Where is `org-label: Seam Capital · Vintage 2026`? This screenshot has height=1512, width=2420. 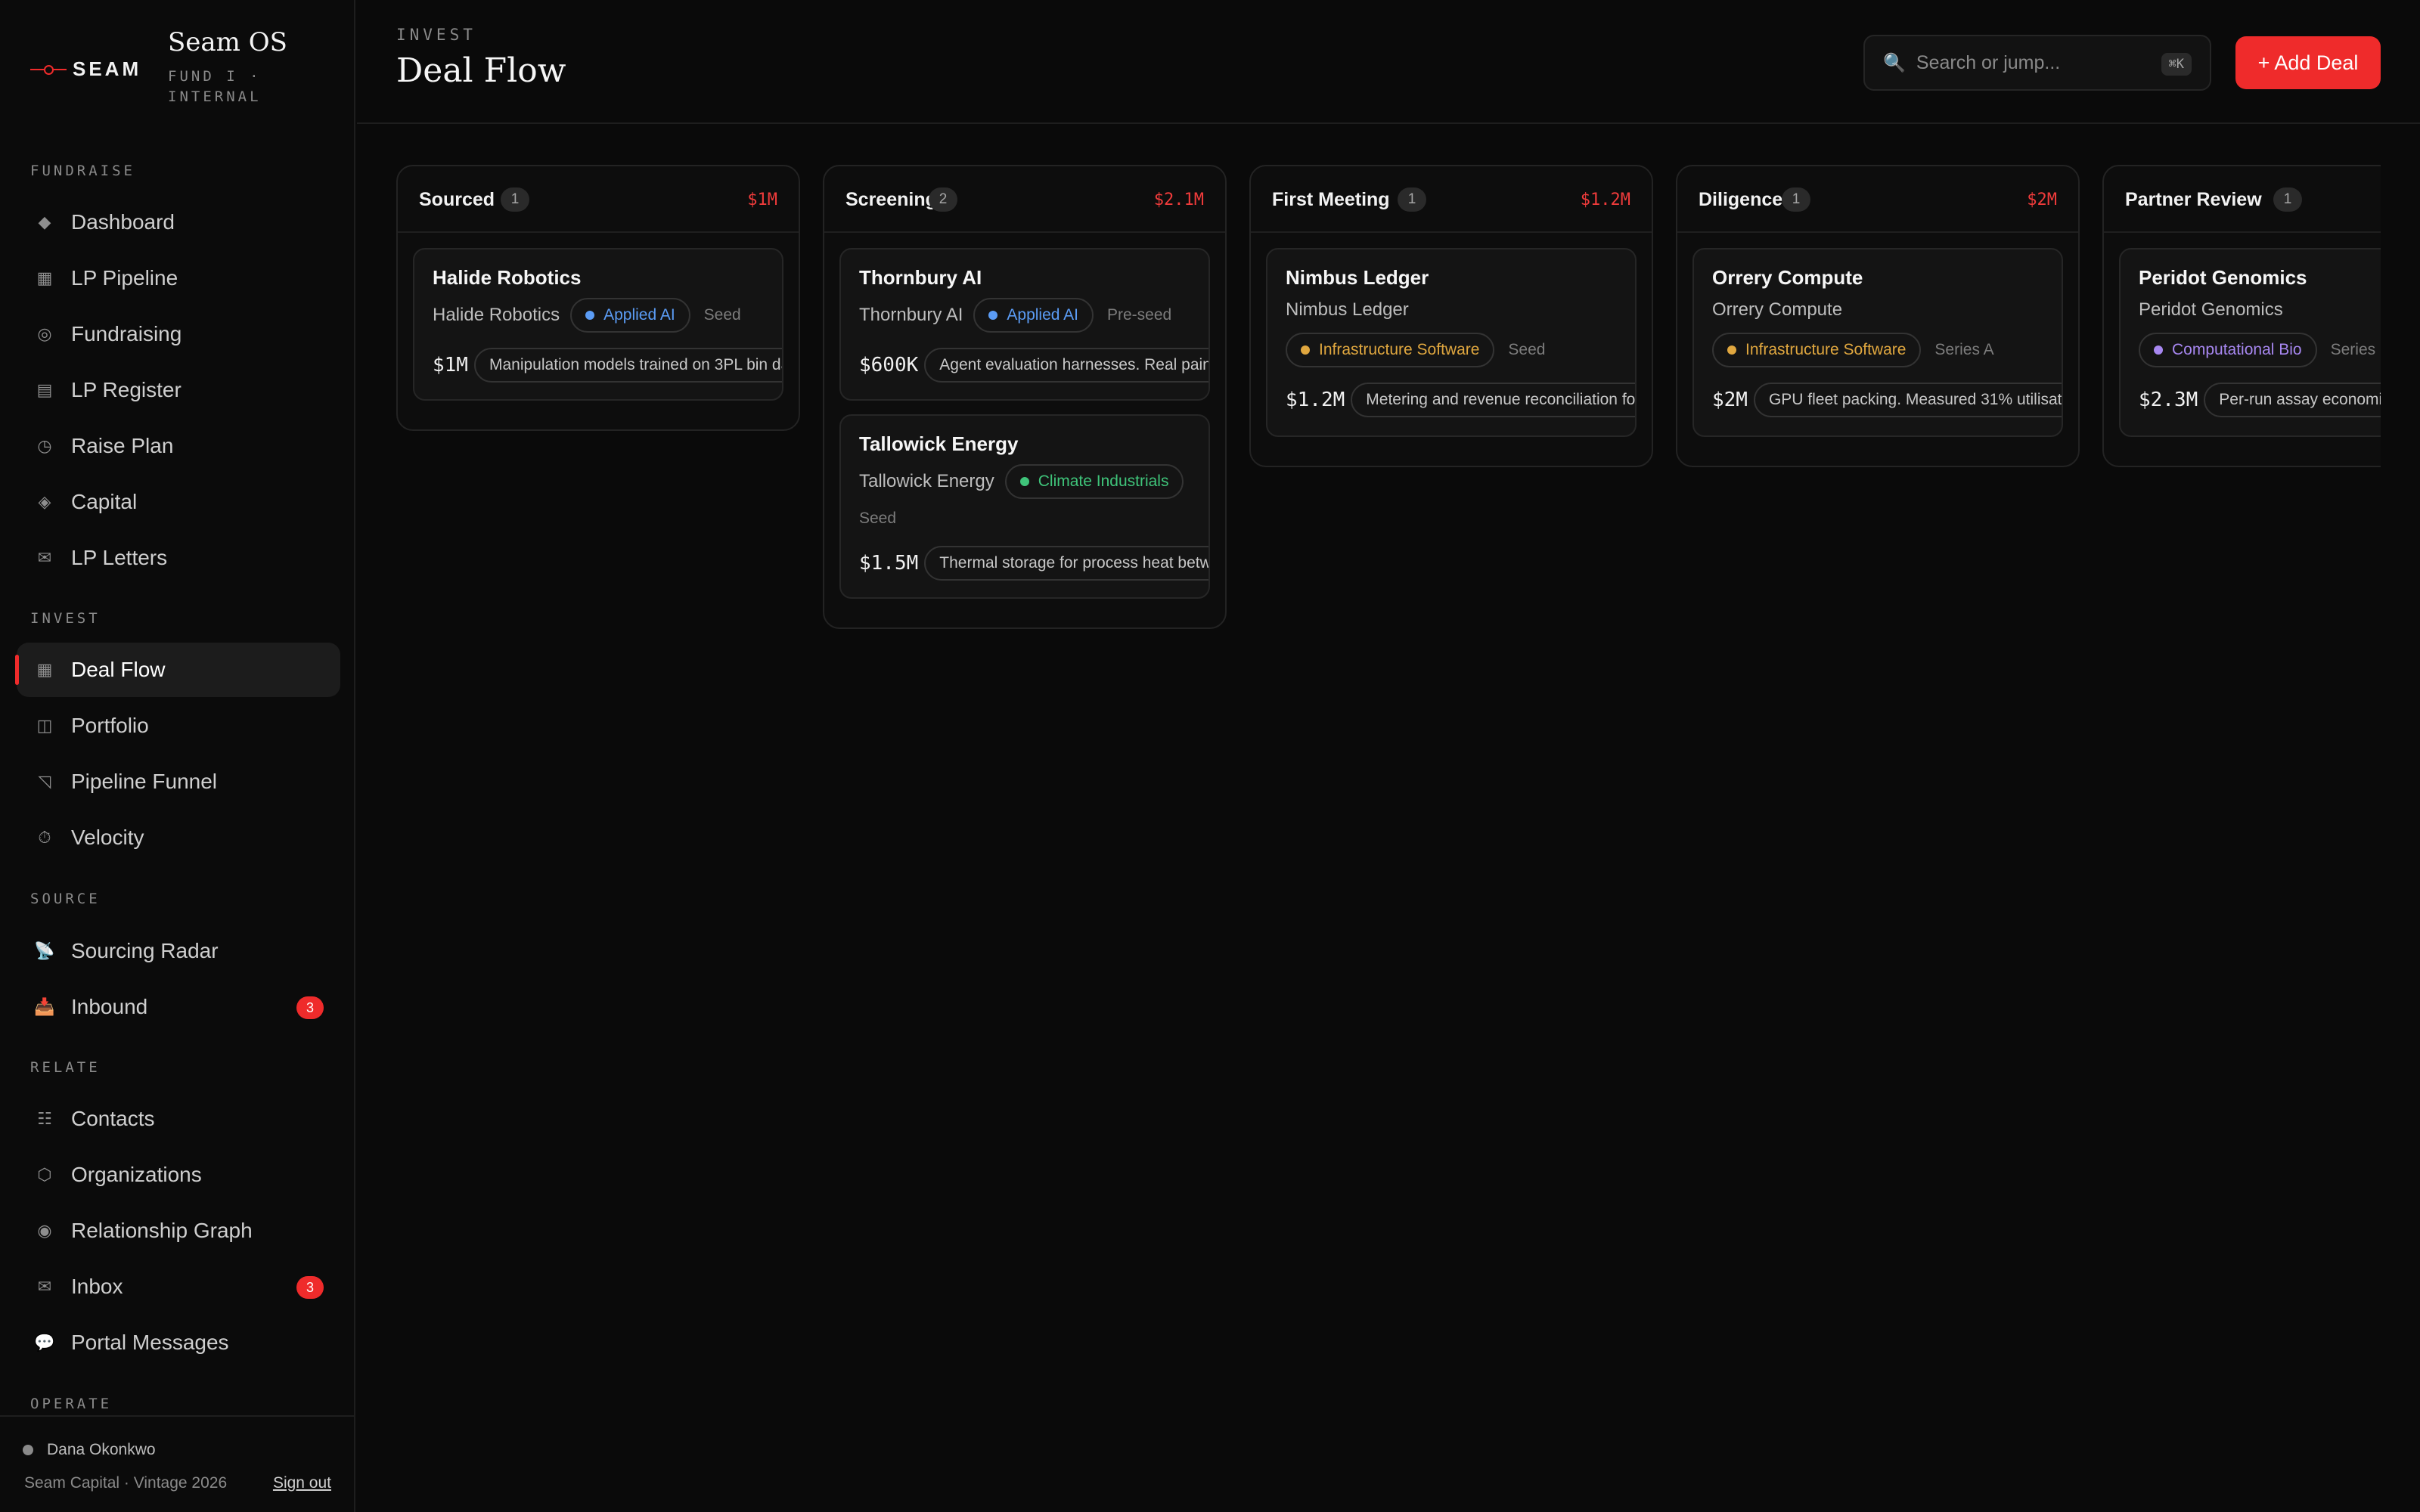 org-label: Seam Capital · Vintage 2026 is located at coordinates (126, 1483).